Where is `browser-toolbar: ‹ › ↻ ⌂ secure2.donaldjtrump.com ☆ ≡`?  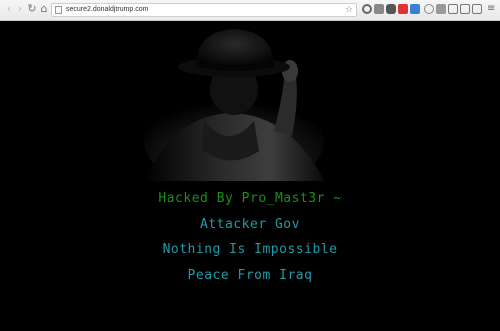
browser-toolbar: ‹ › ↻ ⌂ secure2.donaldjtrump.com ☆ ≡ is located at coordinates (250, 10).